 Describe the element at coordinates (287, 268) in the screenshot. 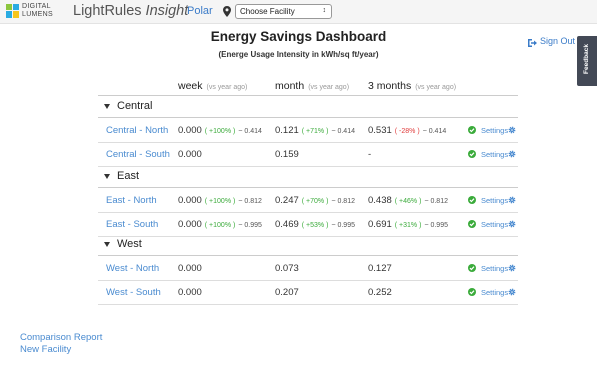

I see `cell-value: 0.073` at that location.